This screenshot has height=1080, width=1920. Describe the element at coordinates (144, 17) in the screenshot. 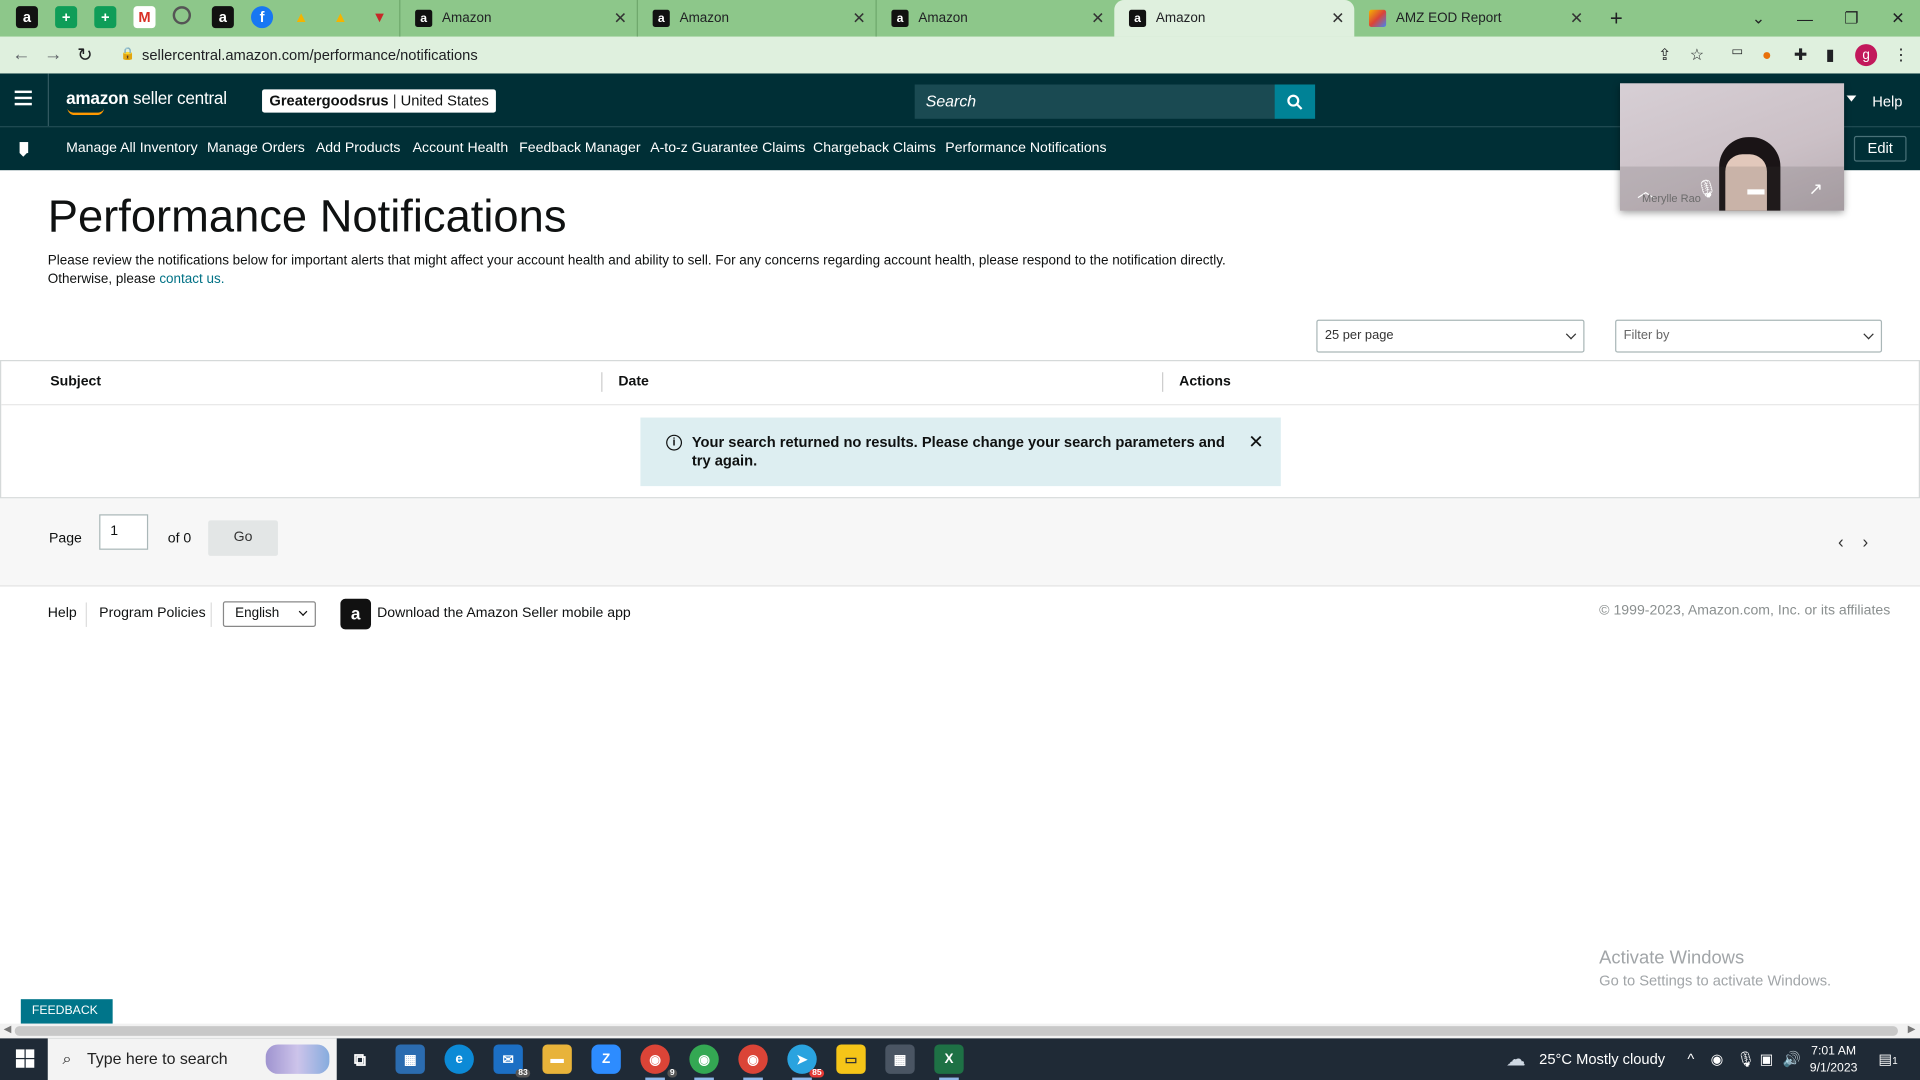

I see `gmail-pinned-tab-icon: M` at that location.